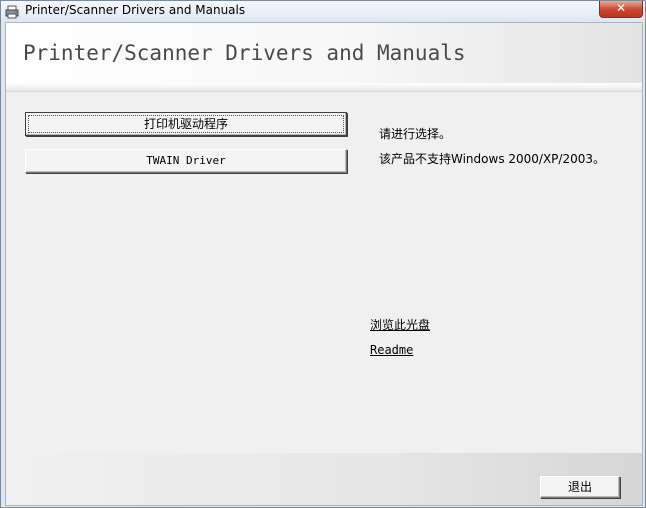  Describe the element at coordinates (135, 10) in the screenshot. I see `window-title: Printer/Scanner Drivers and Manuals` at that location.